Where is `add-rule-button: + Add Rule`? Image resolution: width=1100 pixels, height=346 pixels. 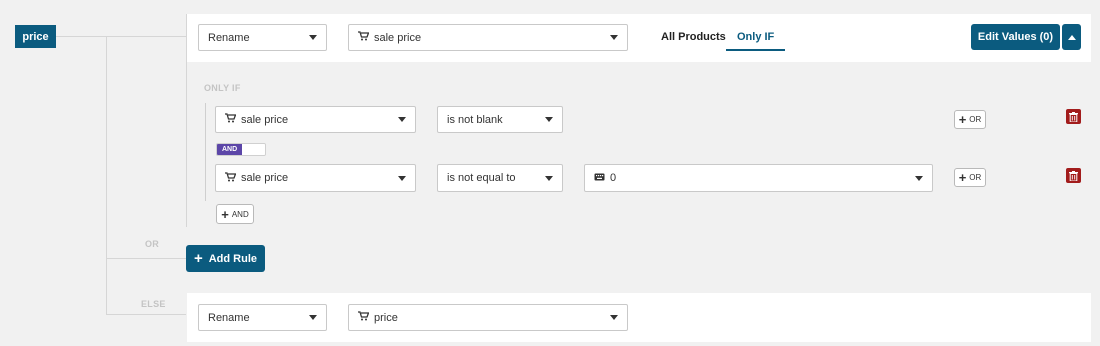
add-rule-button: + Add Rule is located at coordinates (225, 258).